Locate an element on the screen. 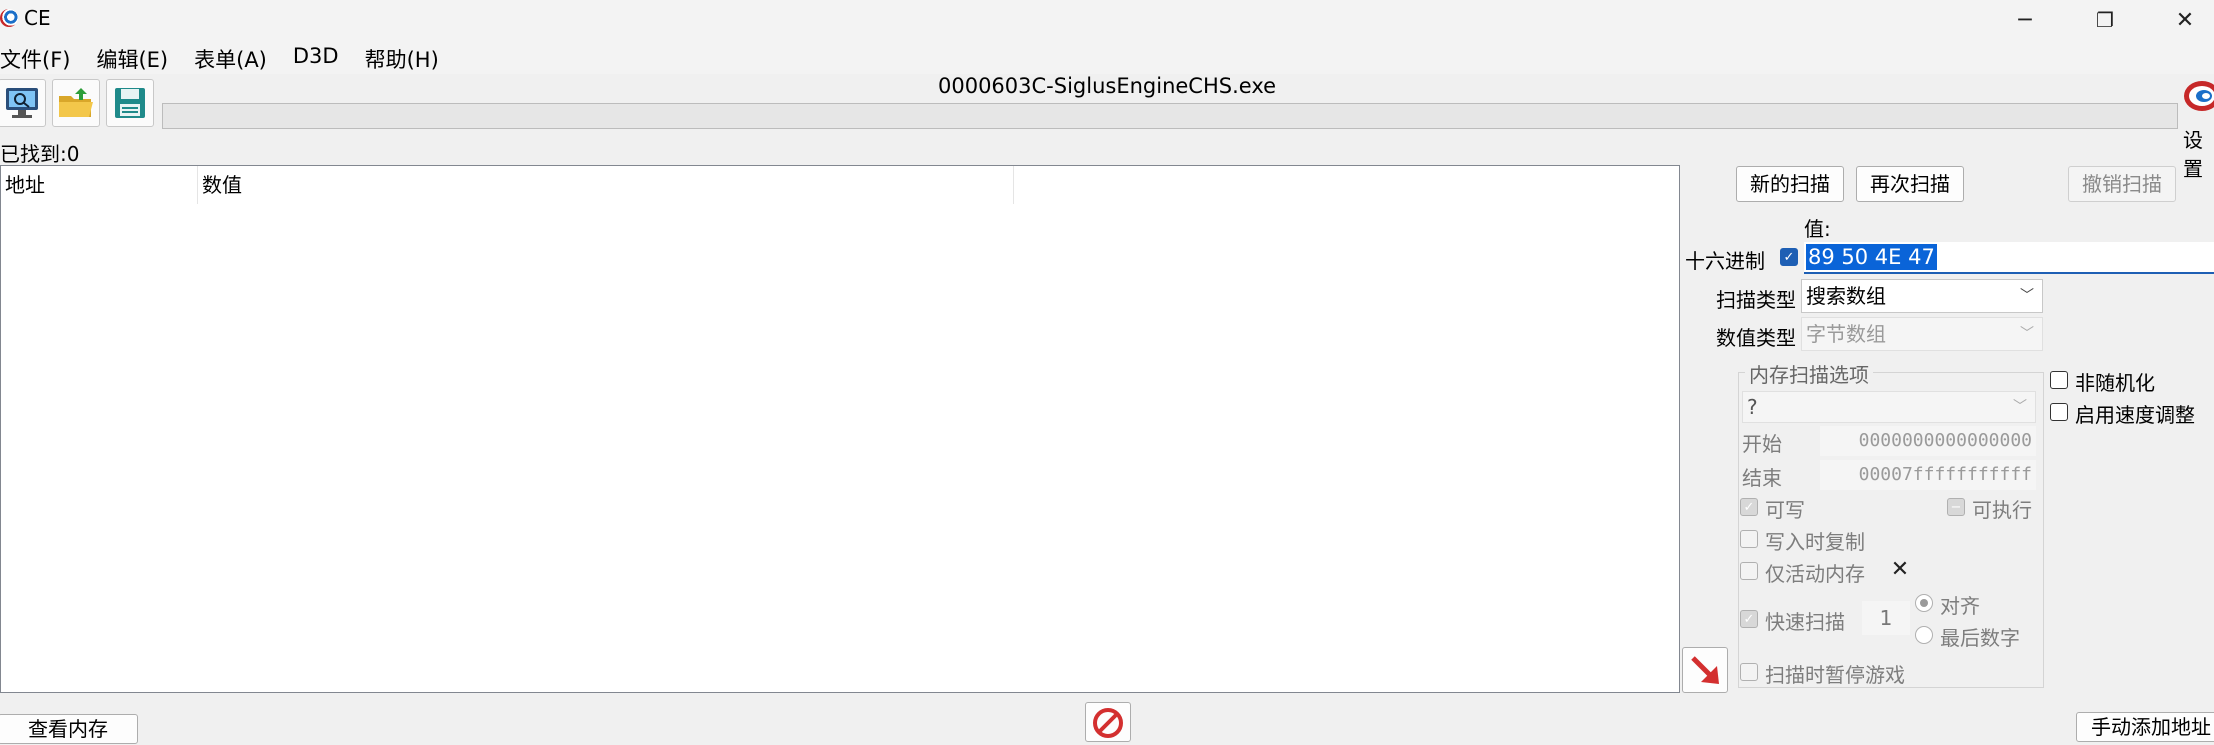 The width and height of the screenshot is (2214, 745). found-count: 已找到:0 is located at coordinates (40, 154).